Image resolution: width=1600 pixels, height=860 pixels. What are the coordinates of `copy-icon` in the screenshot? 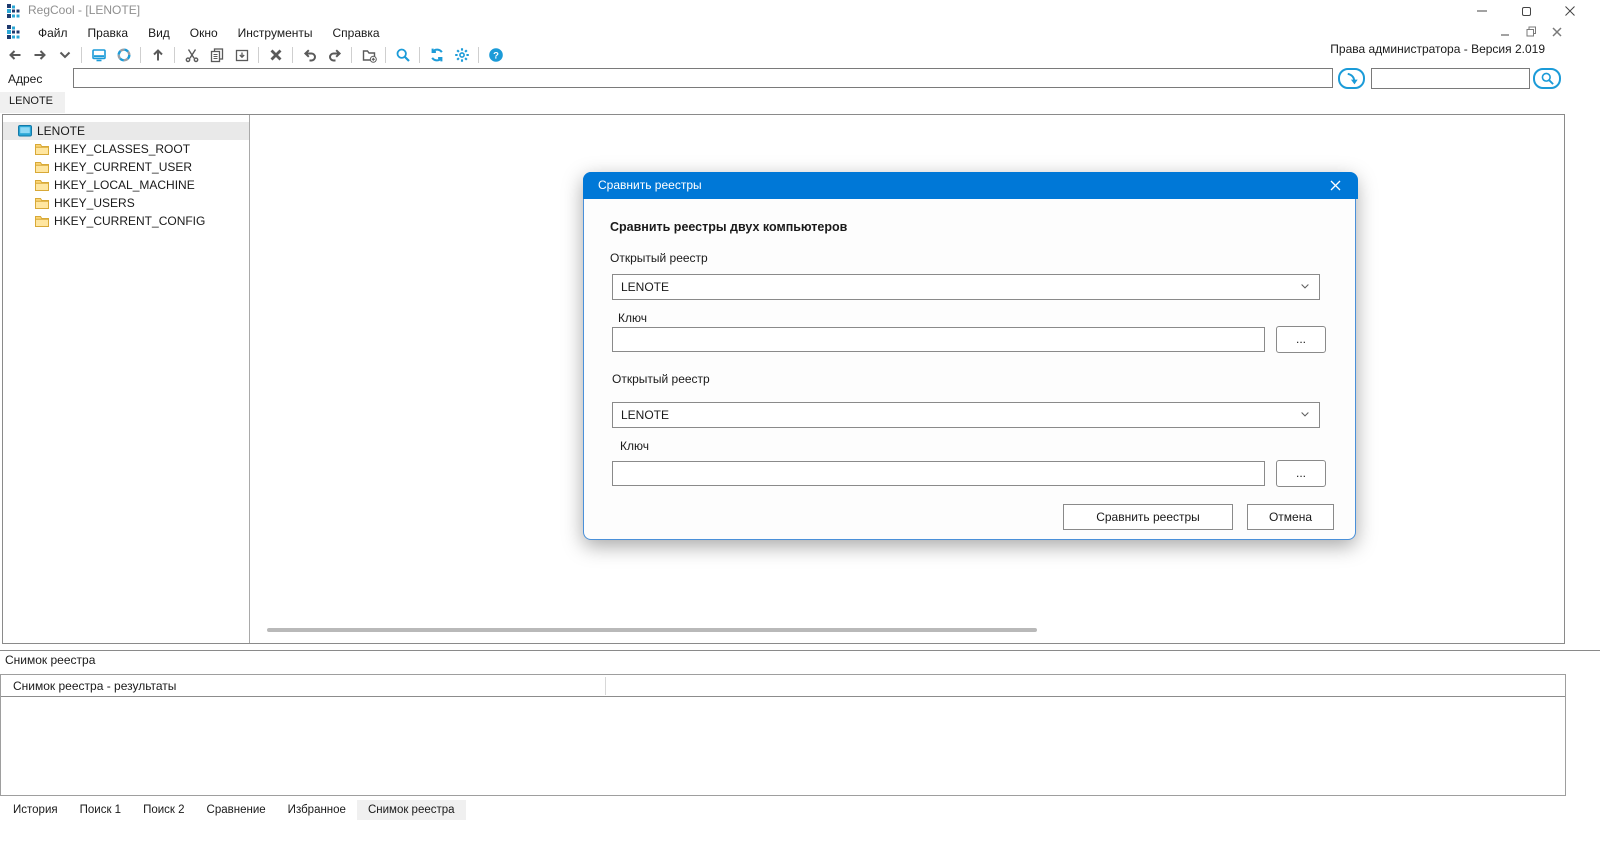 It's located at (216, 54).